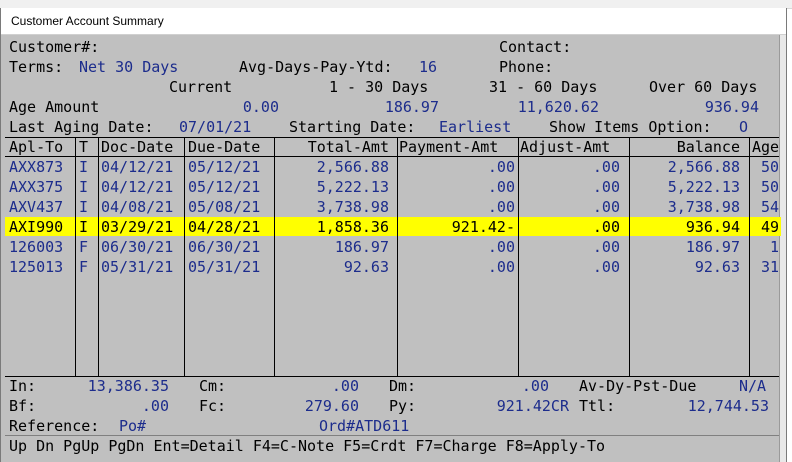  Describe the element at coordinates (744, 127) in the screenshot. I see `show-items-value: O` at that location.